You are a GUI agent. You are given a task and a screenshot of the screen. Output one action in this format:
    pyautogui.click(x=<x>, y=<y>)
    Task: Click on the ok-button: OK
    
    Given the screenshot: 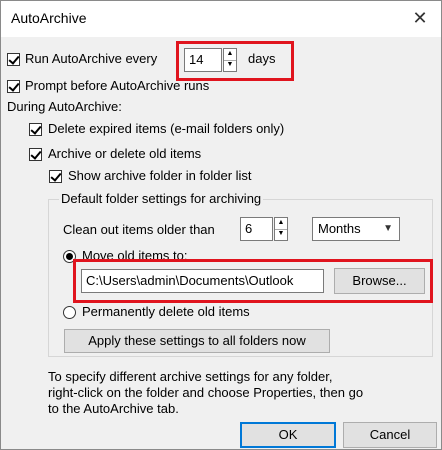 What is the action you would take?
    pyautogui.click(x=288, y=435)
    